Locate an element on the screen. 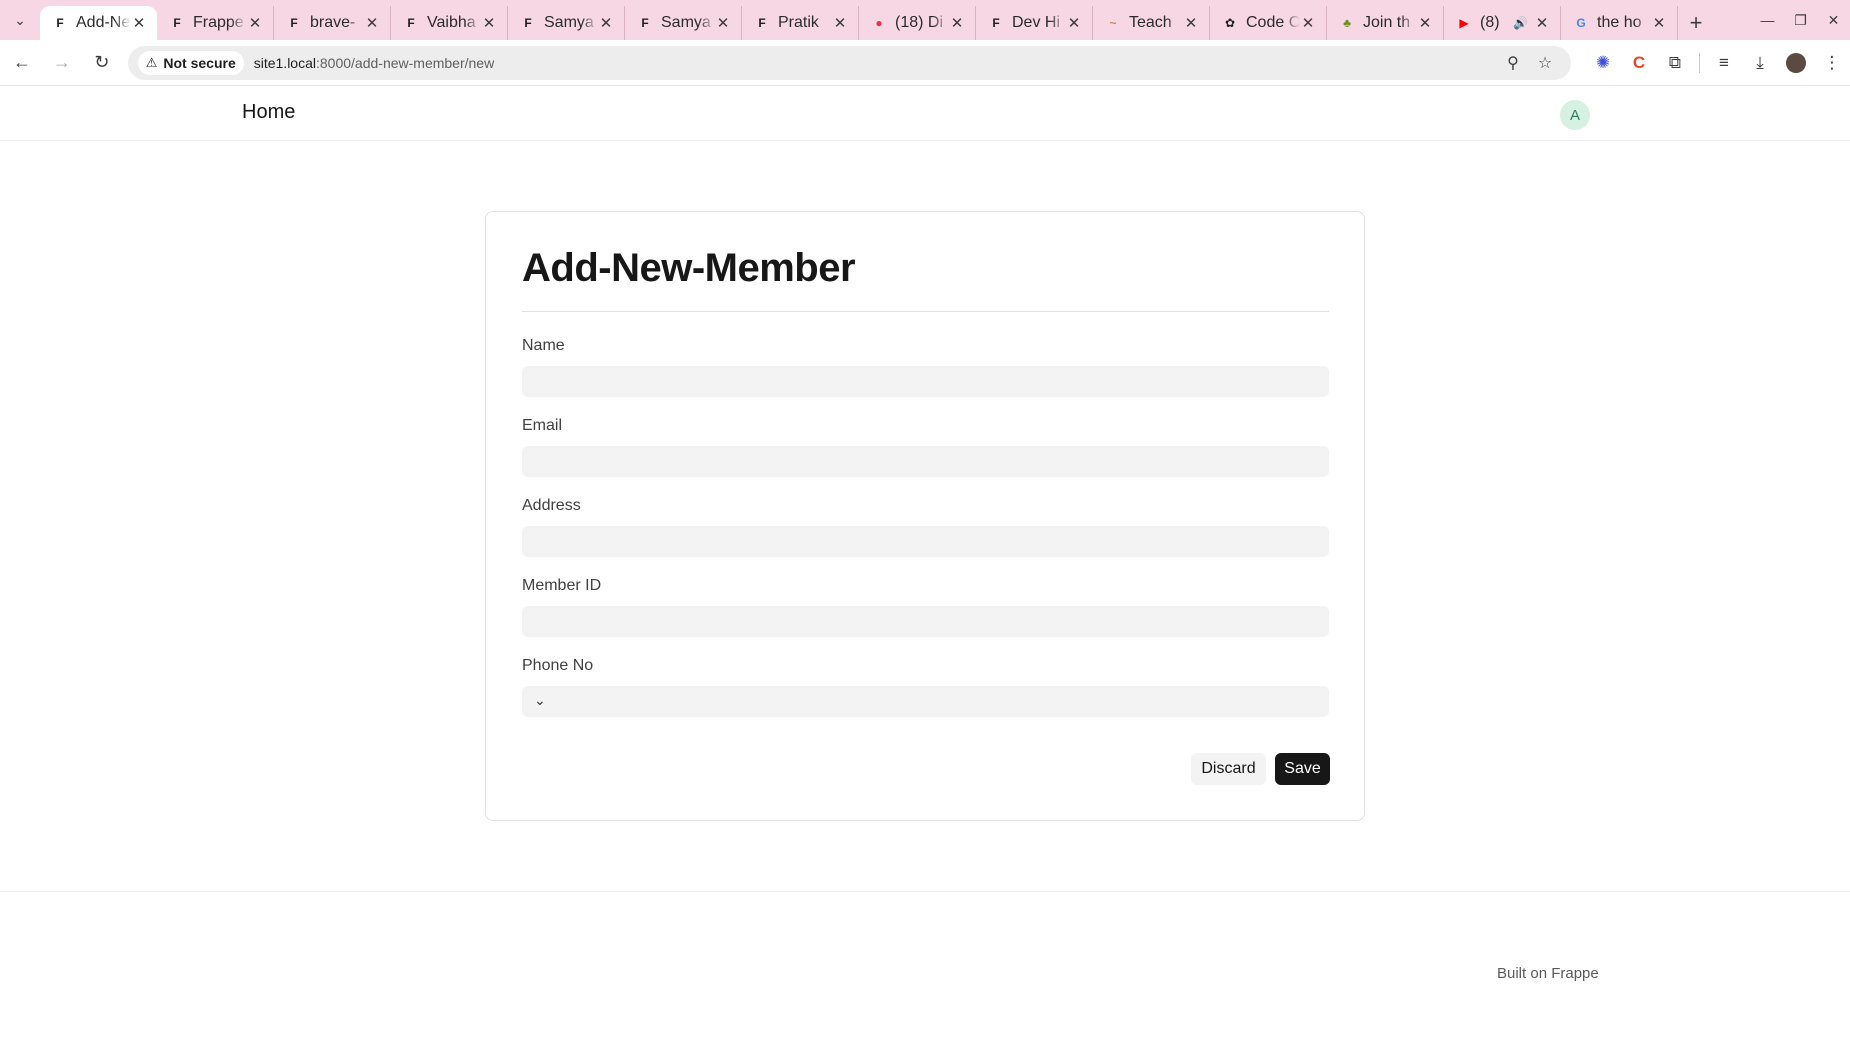 The height and width of the screenshot is (1053, 1850). restore-icon: ❐ is located at coordinates (1800, 20).